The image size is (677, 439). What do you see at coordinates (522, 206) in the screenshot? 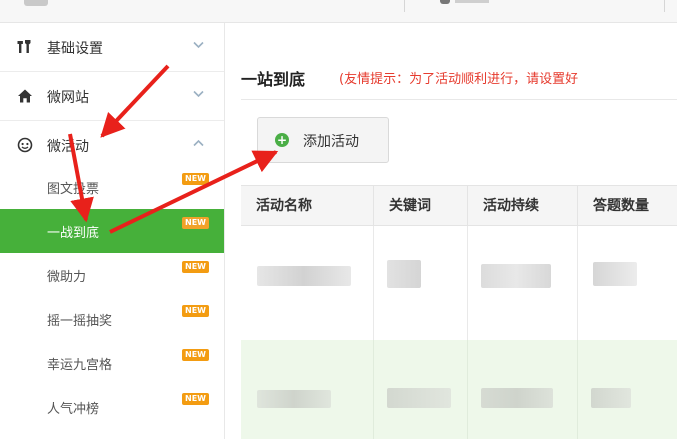
I see `column-header-duration: 活动持续` at bounding box center [522, 206].